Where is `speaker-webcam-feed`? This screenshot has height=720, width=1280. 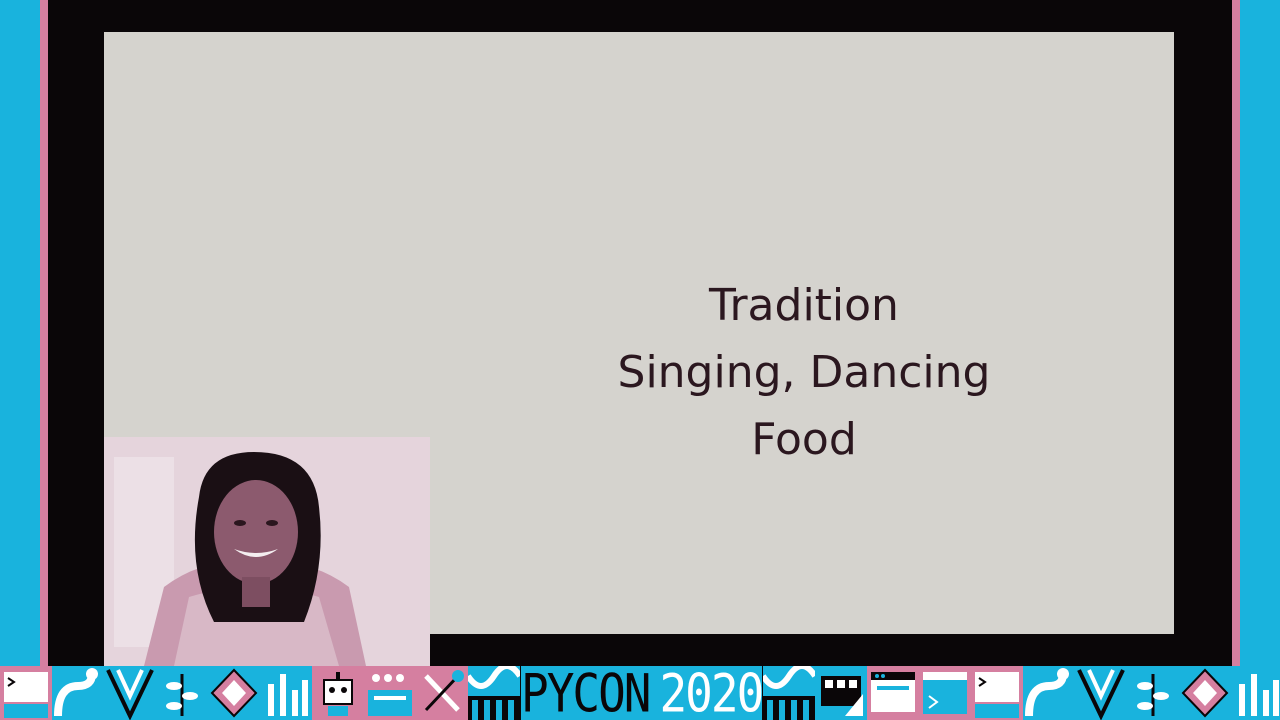
speaker-webcam-feed is located at coordinates (267, 551).